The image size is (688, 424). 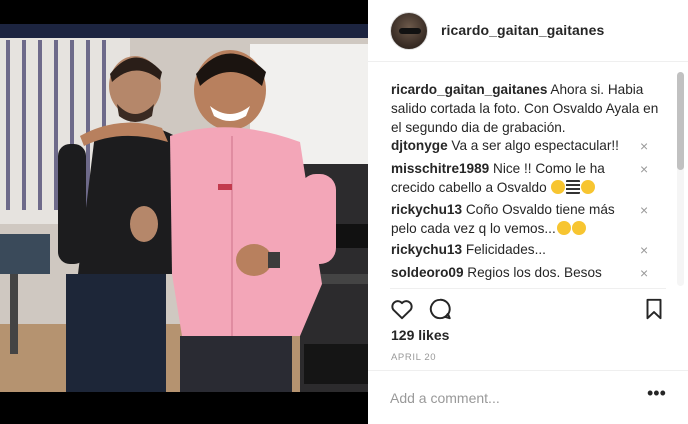 I want to click on post-header: ricardo_gaitan_gaitanes, so click(x=528, y=31).